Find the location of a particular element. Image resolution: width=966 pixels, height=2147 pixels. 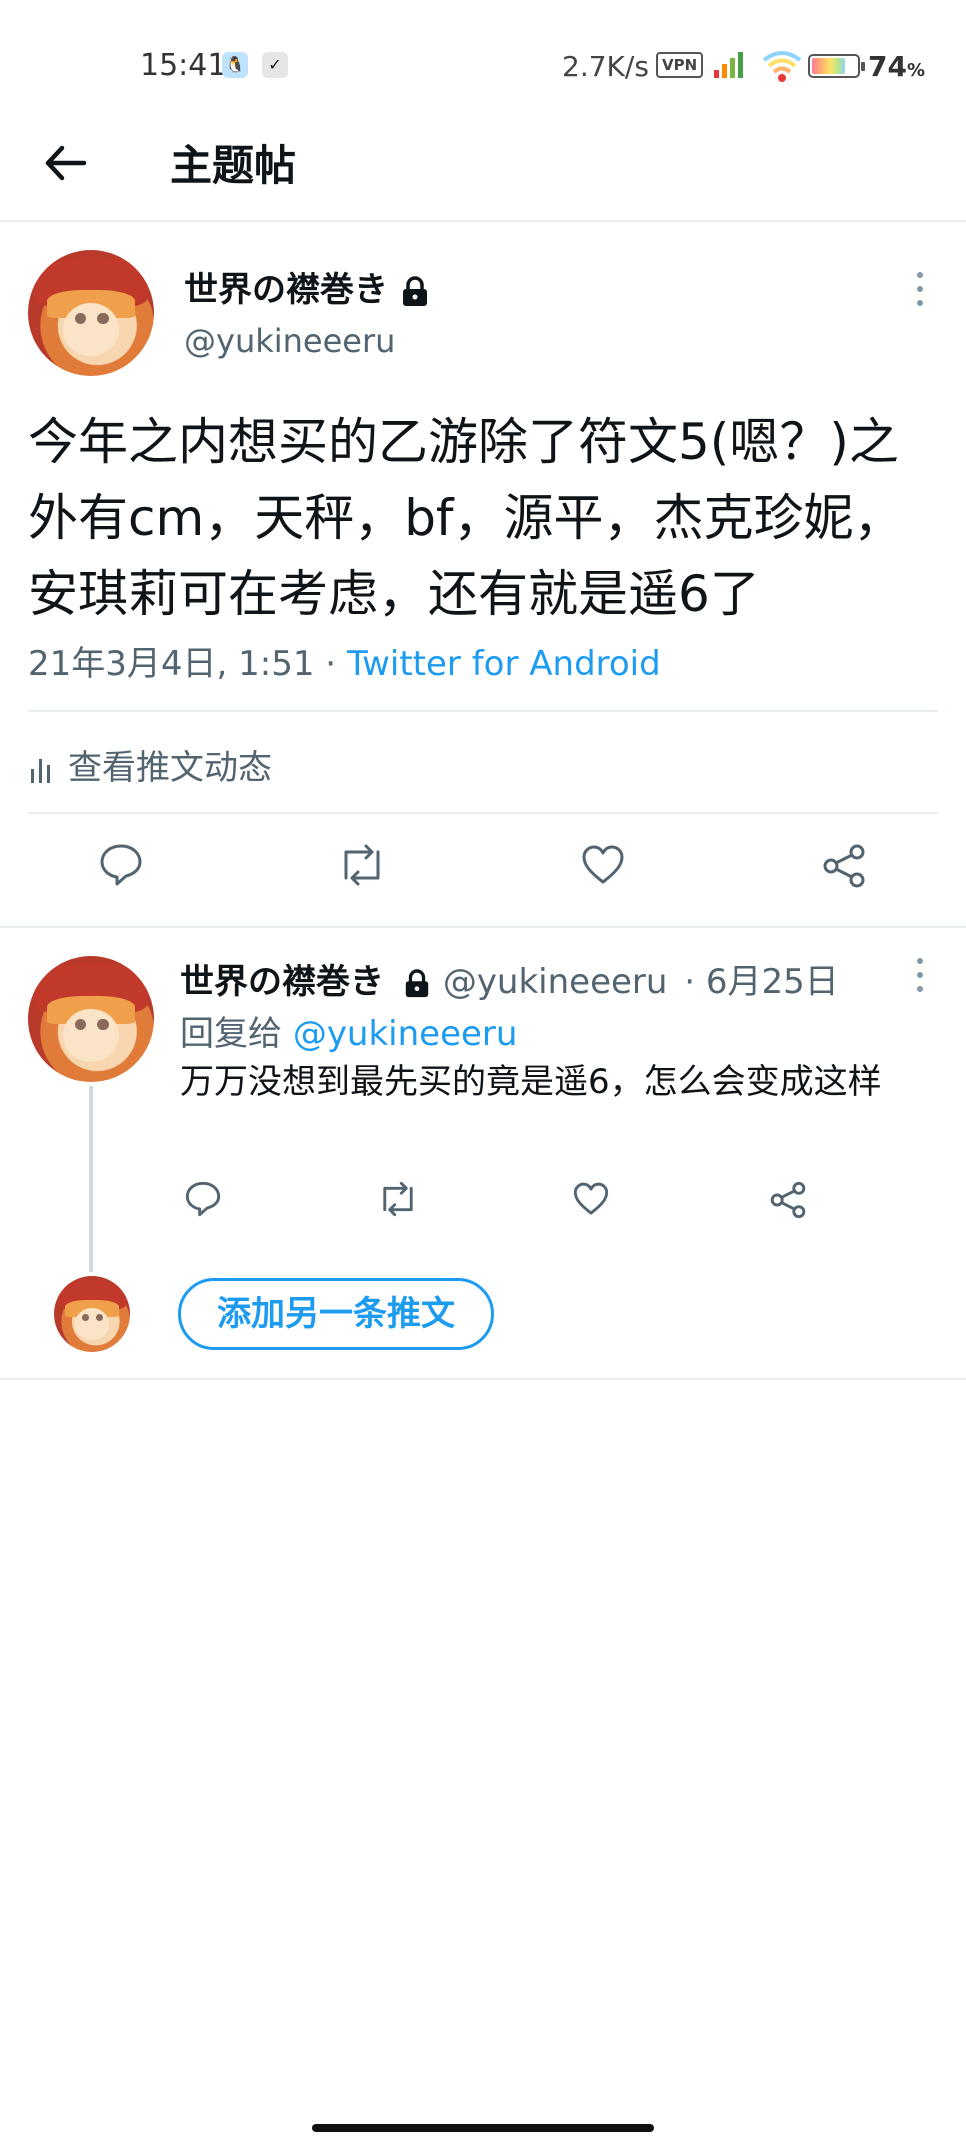

reply-date: · 6月25日 is located at coordinates (761, 982).